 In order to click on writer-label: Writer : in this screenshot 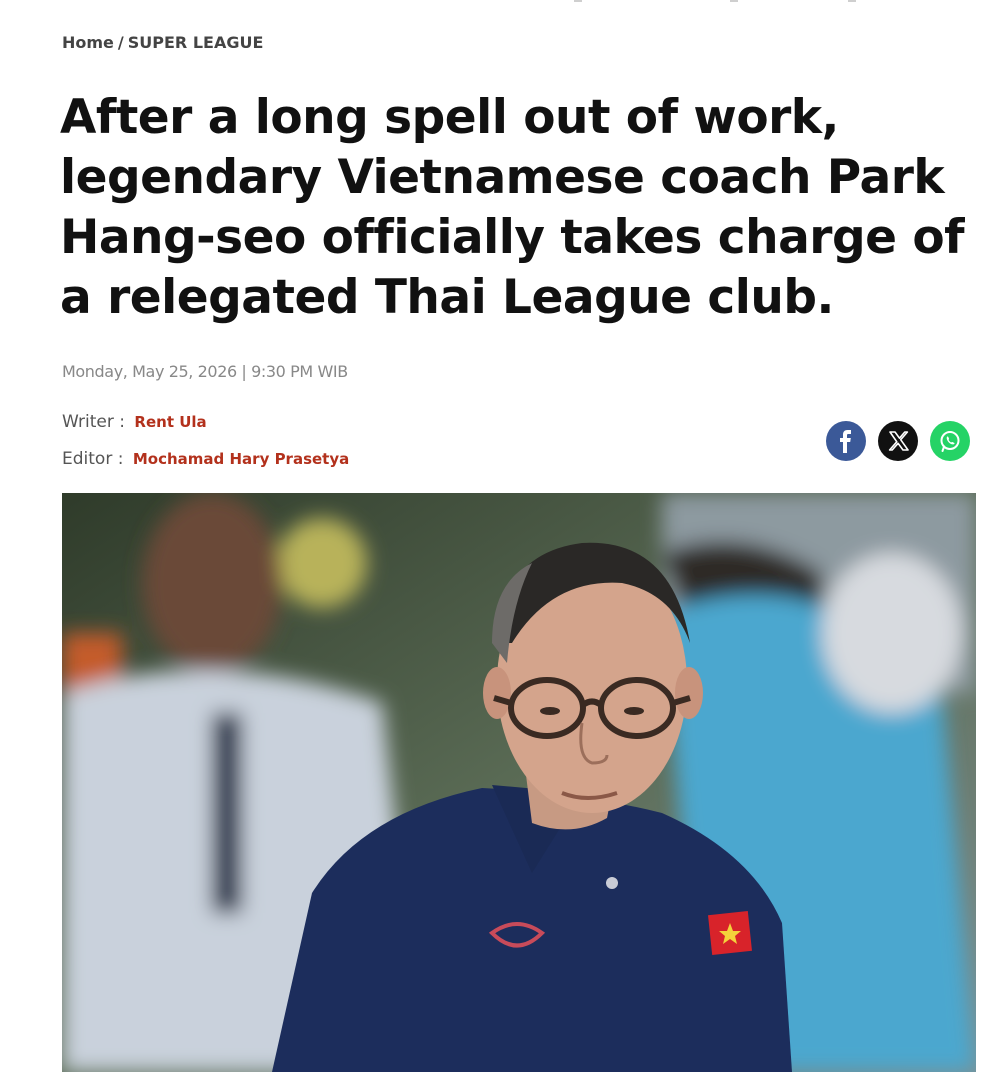, I will do `click(94, 422)`.